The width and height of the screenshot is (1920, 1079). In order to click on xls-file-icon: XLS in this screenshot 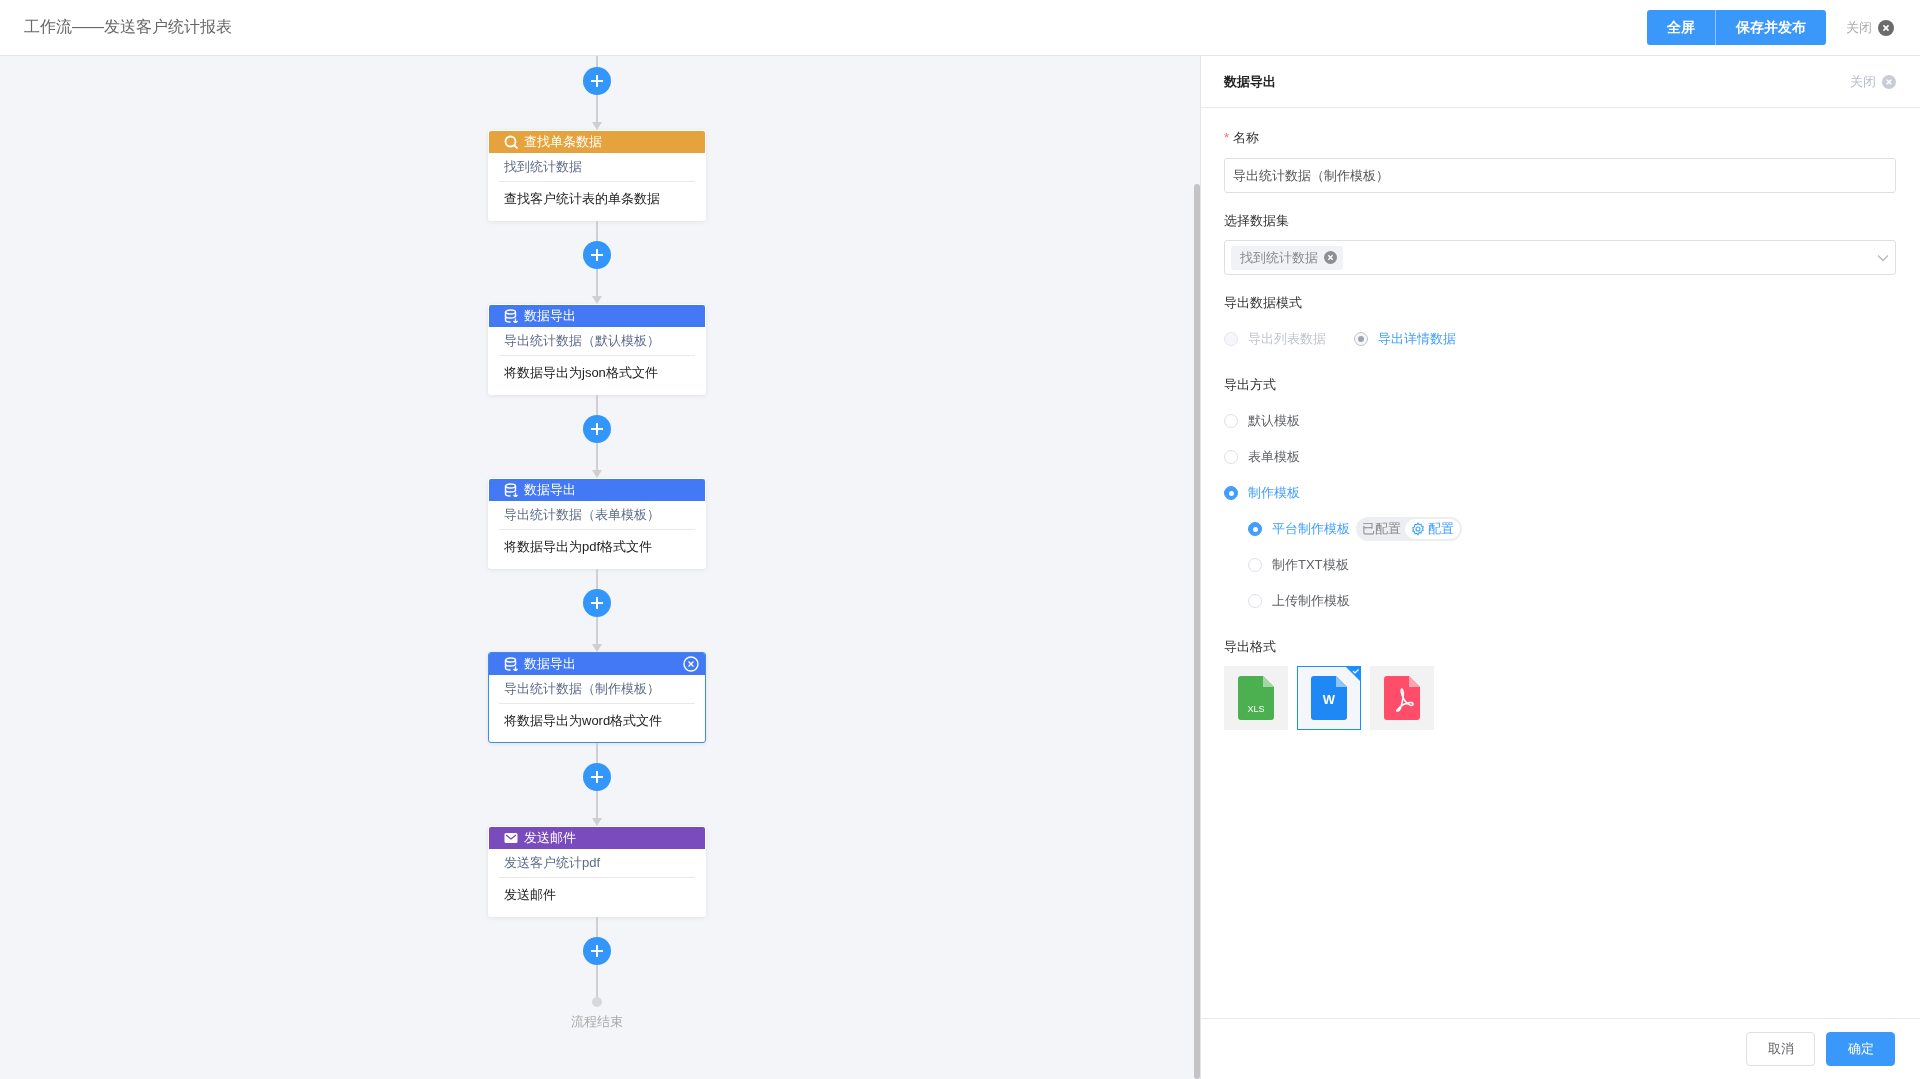, I will do `click(1256, 698)`.